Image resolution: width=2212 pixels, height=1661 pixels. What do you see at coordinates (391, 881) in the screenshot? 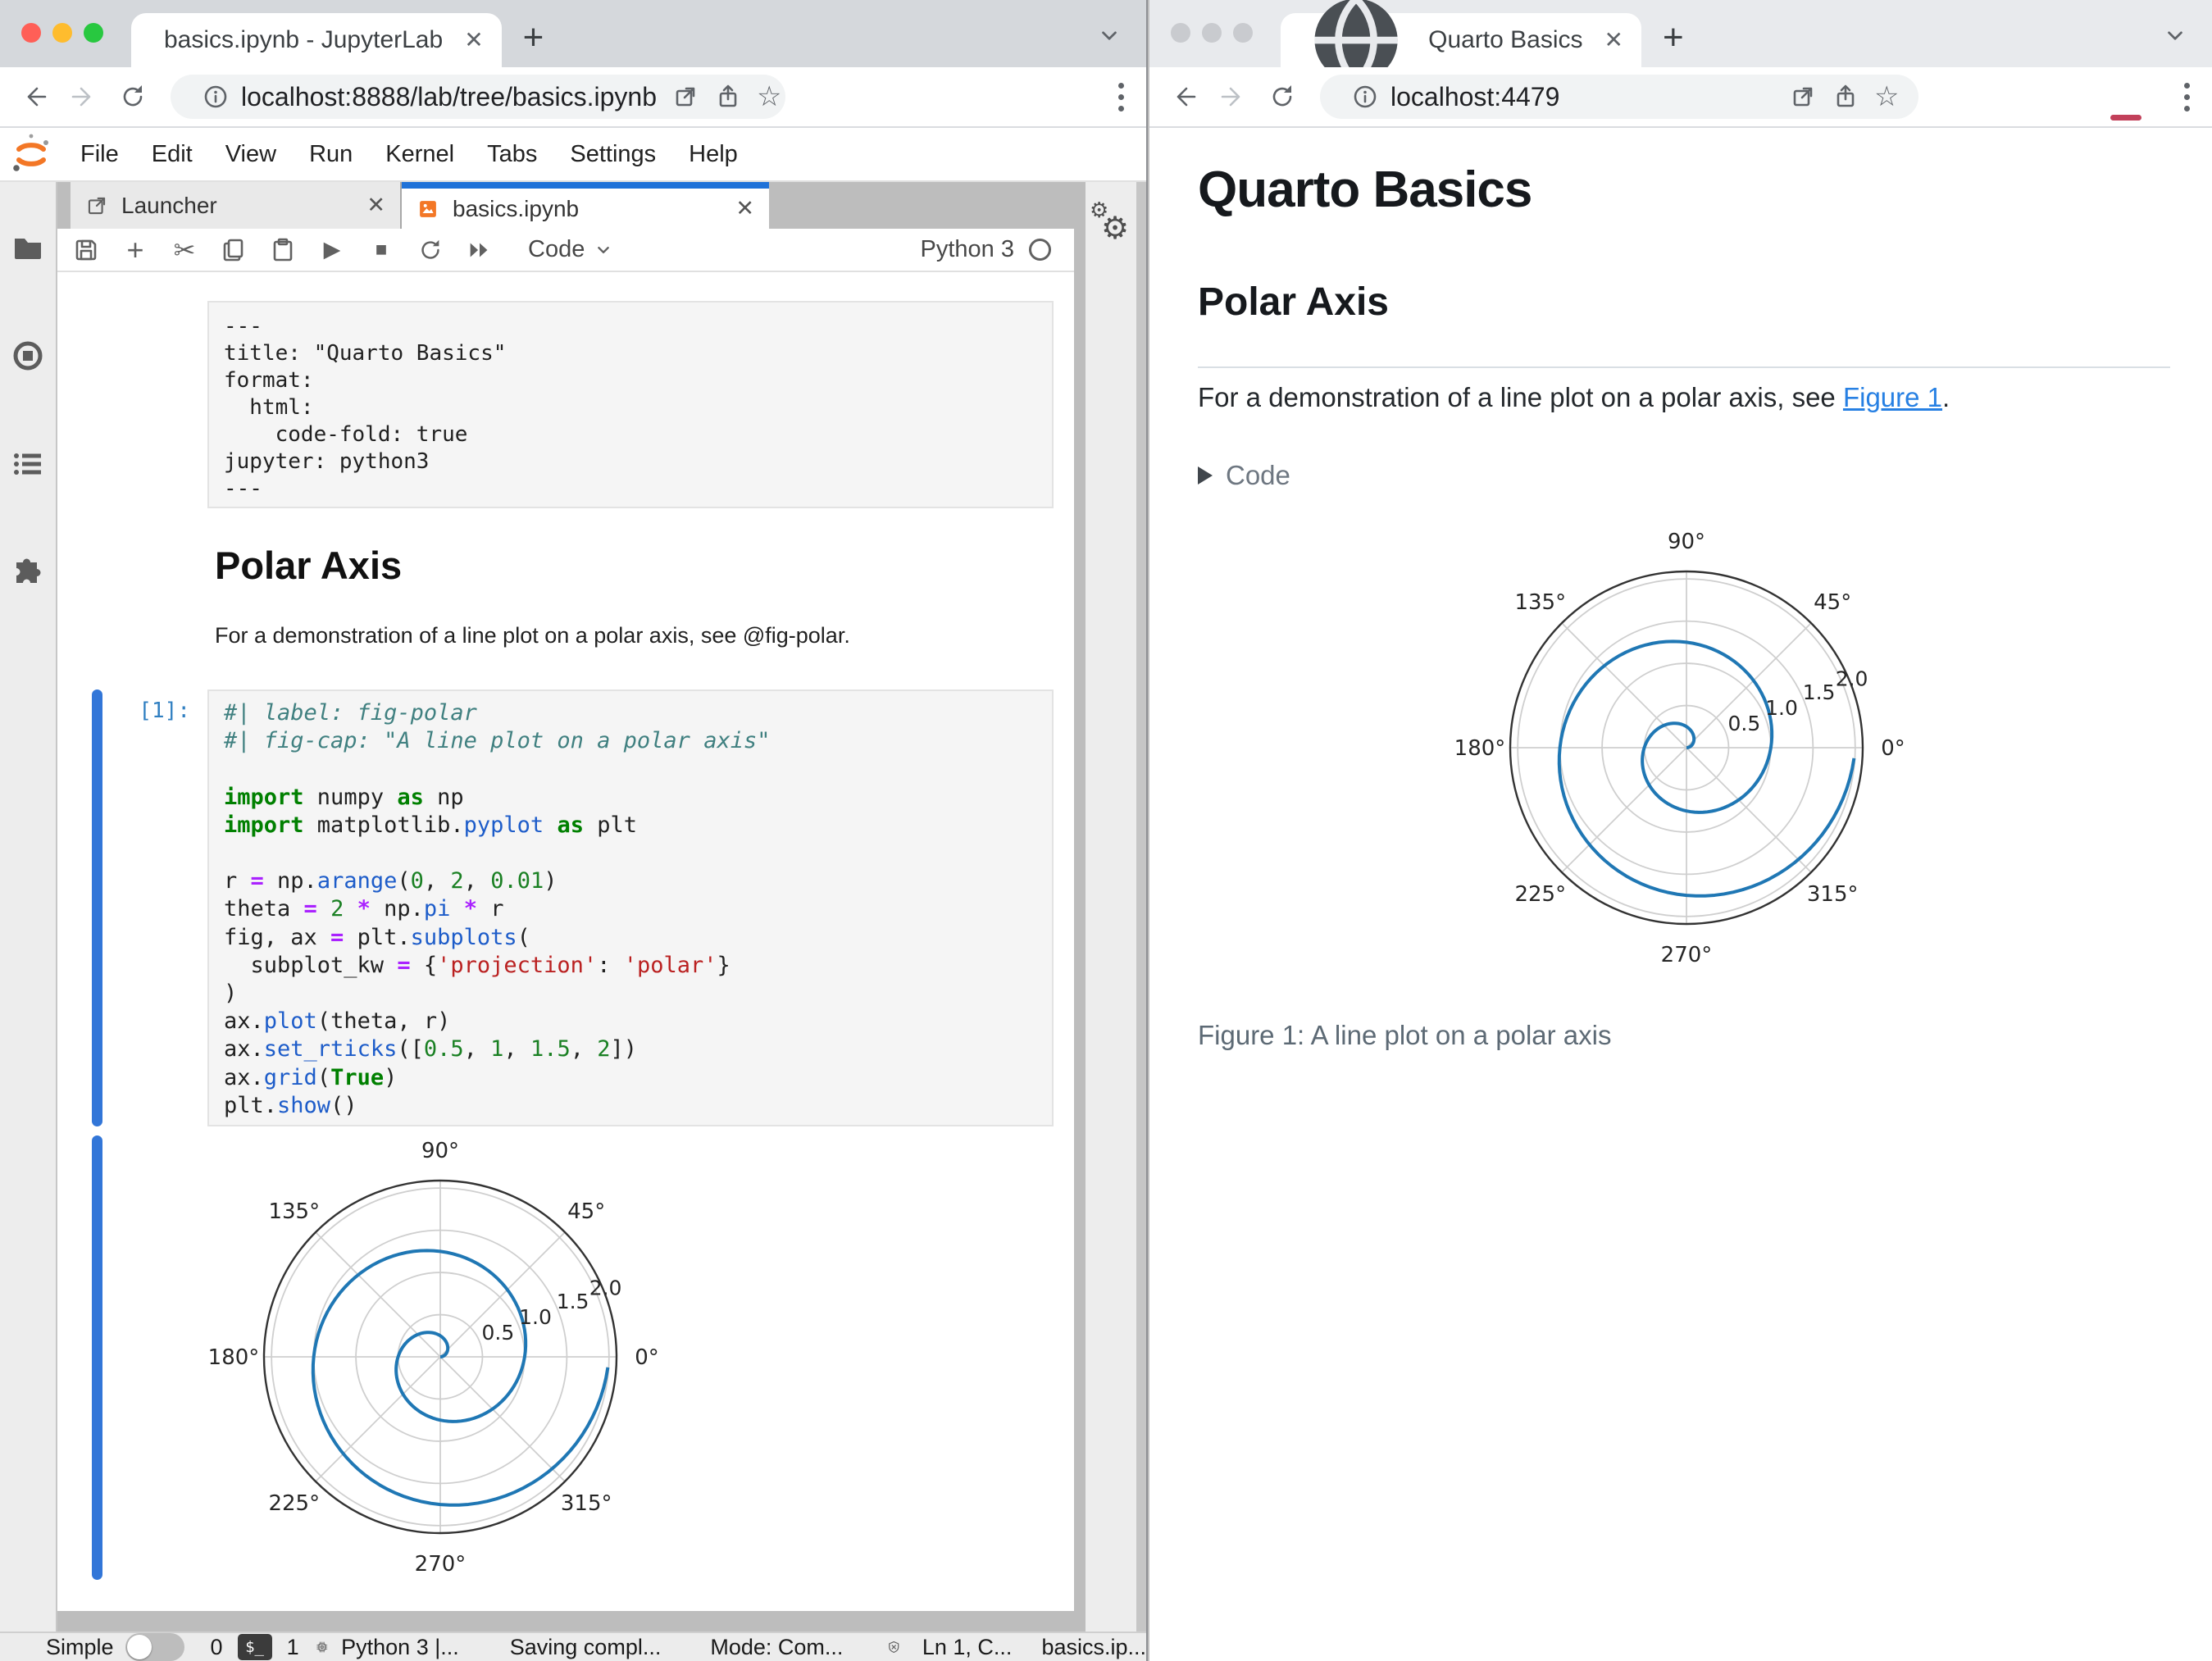
I see `code-cell-line: r = np.arange(0, 2, 0.01)` at bounding box center [391, 881].